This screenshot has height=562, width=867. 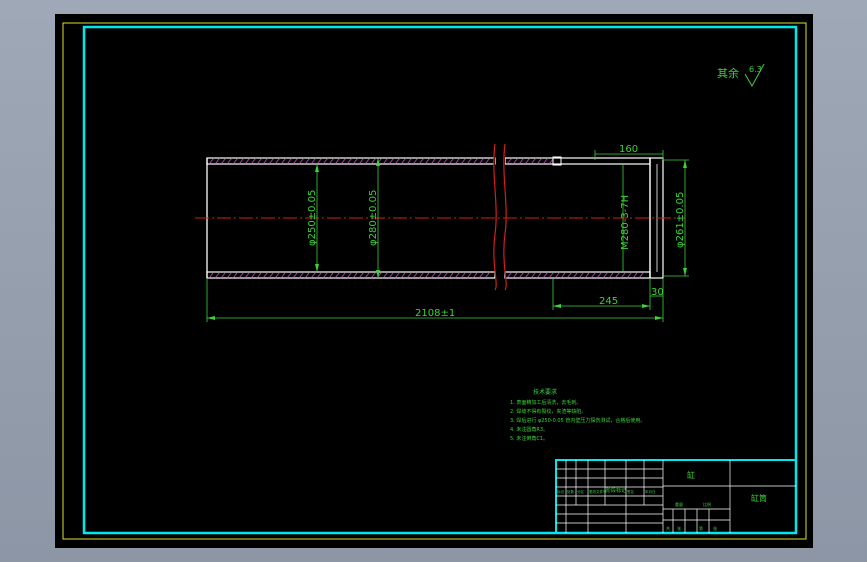 I want to click on roughness-note: 其余, so click(x=728, y=73).